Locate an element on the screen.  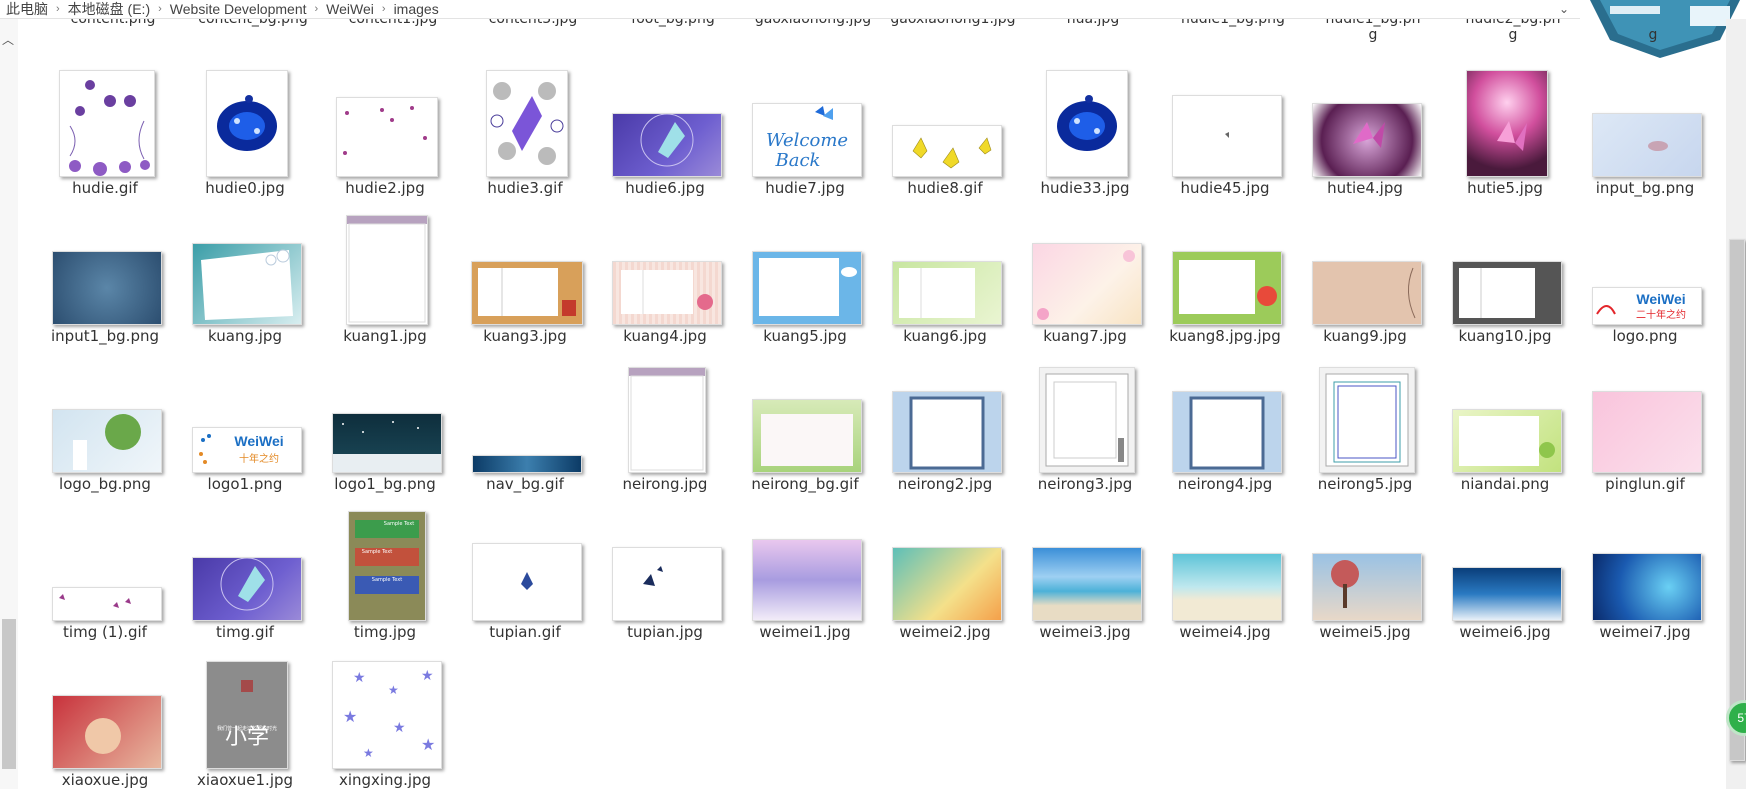
file-item: weimei7.jpg is located at coordinates (1653, 572).